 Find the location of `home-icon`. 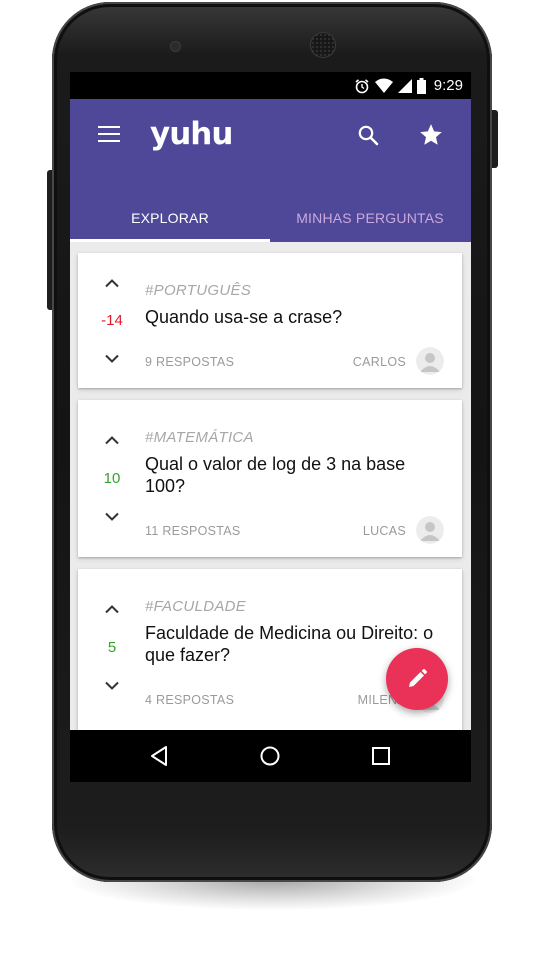

home-icon is located at coordinates (270, 756).